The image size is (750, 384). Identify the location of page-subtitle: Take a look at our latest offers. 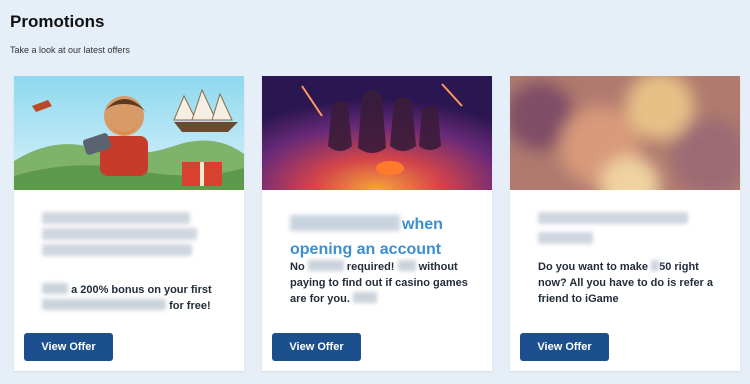
(70, 50).